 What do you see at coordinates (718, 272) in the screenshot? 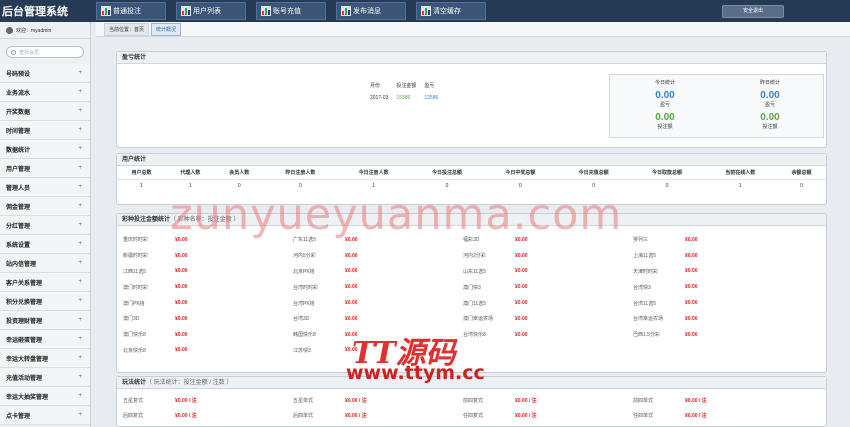
I see `lottery-item: 天津时时彩 ¥0.00` at bounding box center [718, 272].